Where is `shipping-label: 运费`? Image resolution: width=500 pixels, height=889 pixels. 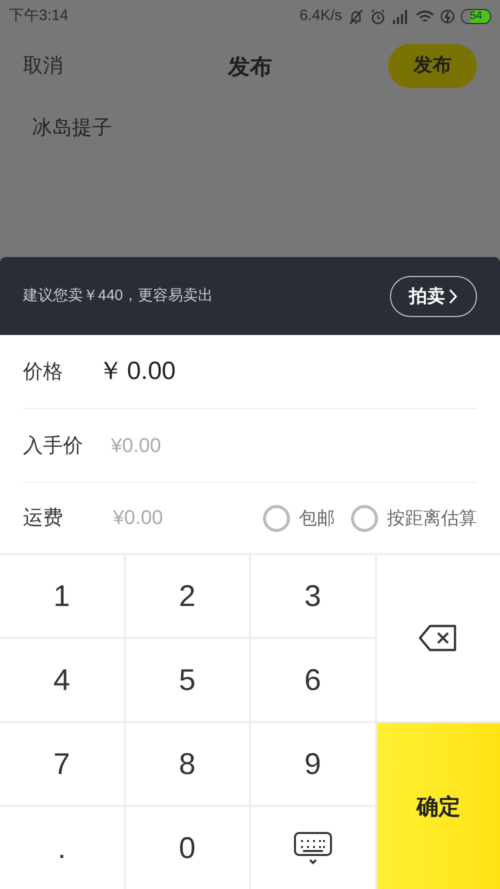
shipping-label: 运费 is located at coordinates (43, 518).